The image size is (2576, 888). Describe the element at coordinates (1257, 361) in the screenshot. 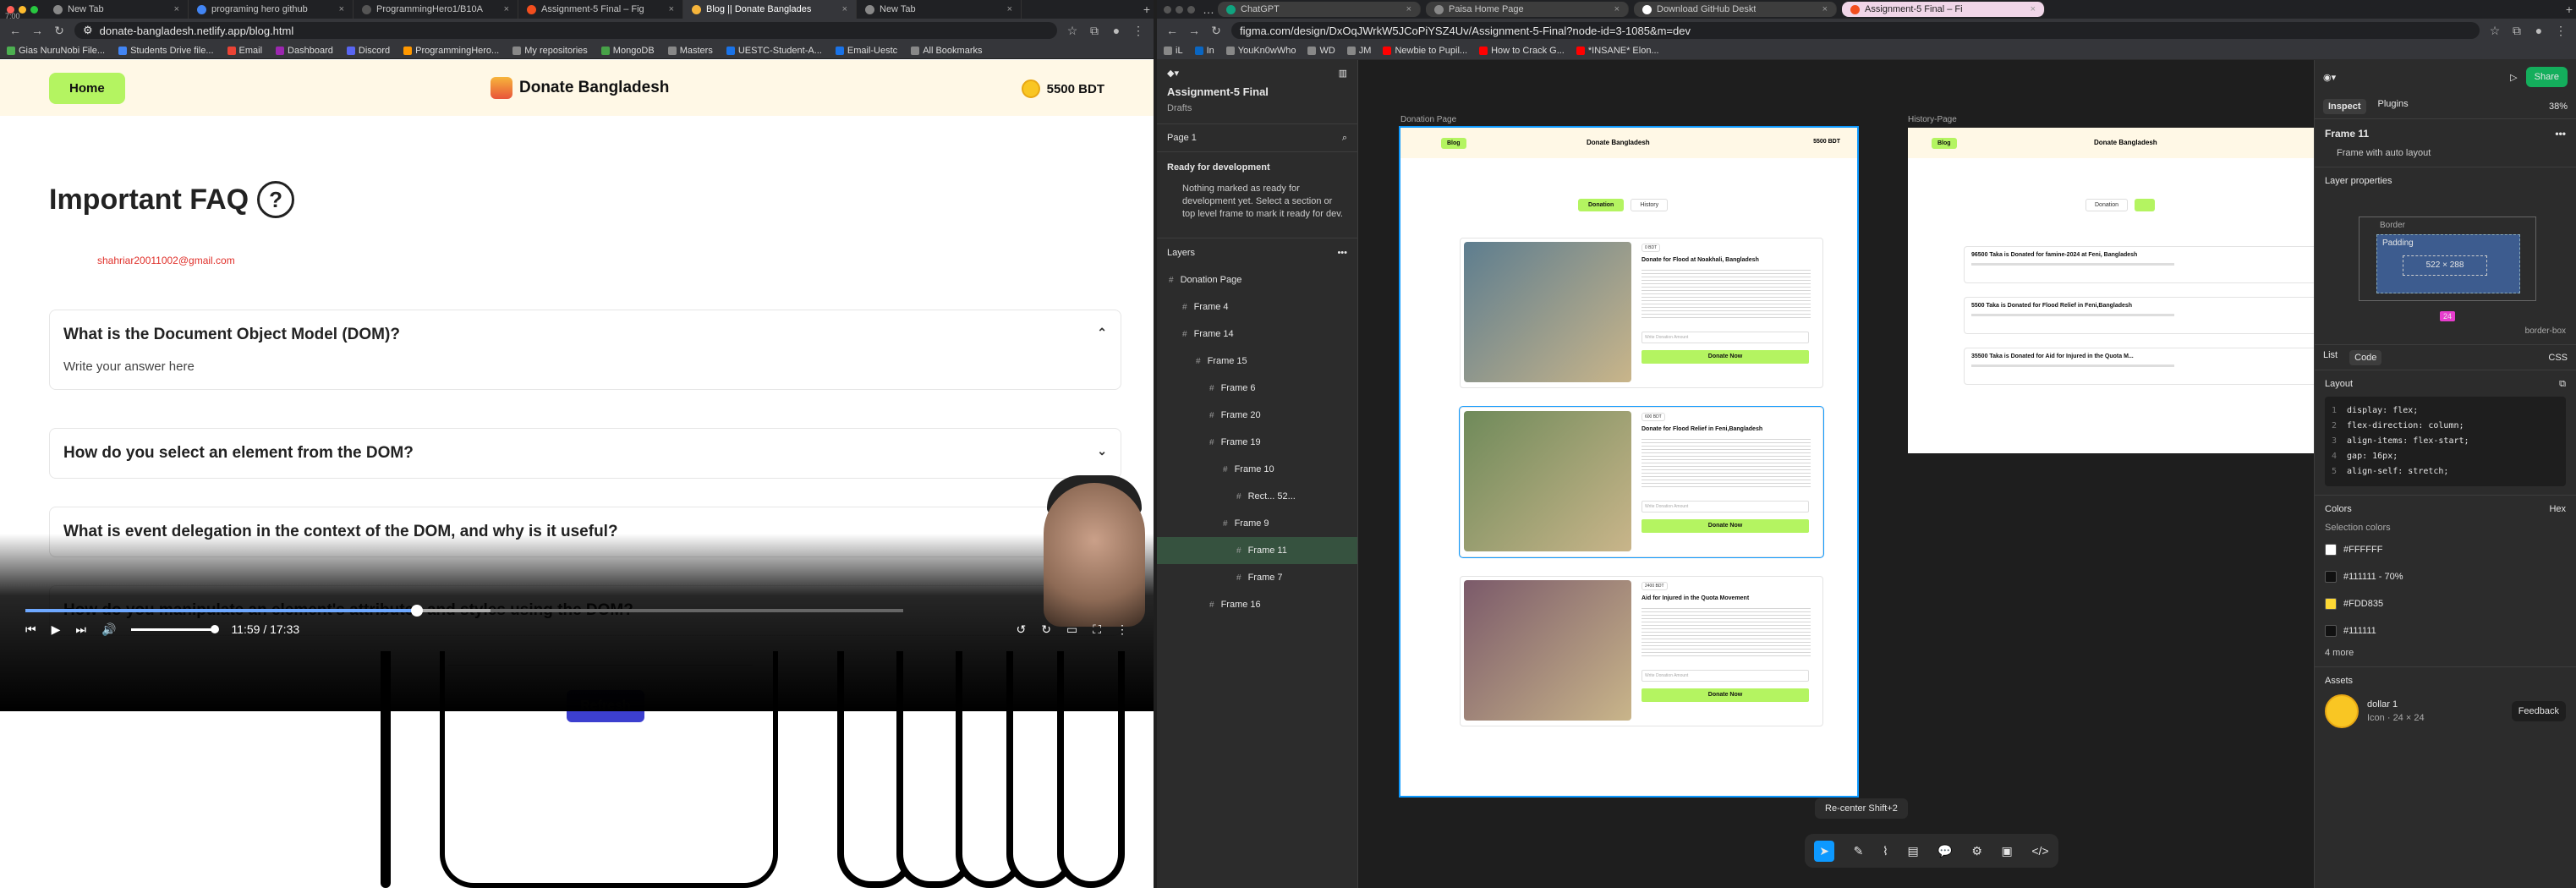

I see `layer-row: # Frame 15` at that location.